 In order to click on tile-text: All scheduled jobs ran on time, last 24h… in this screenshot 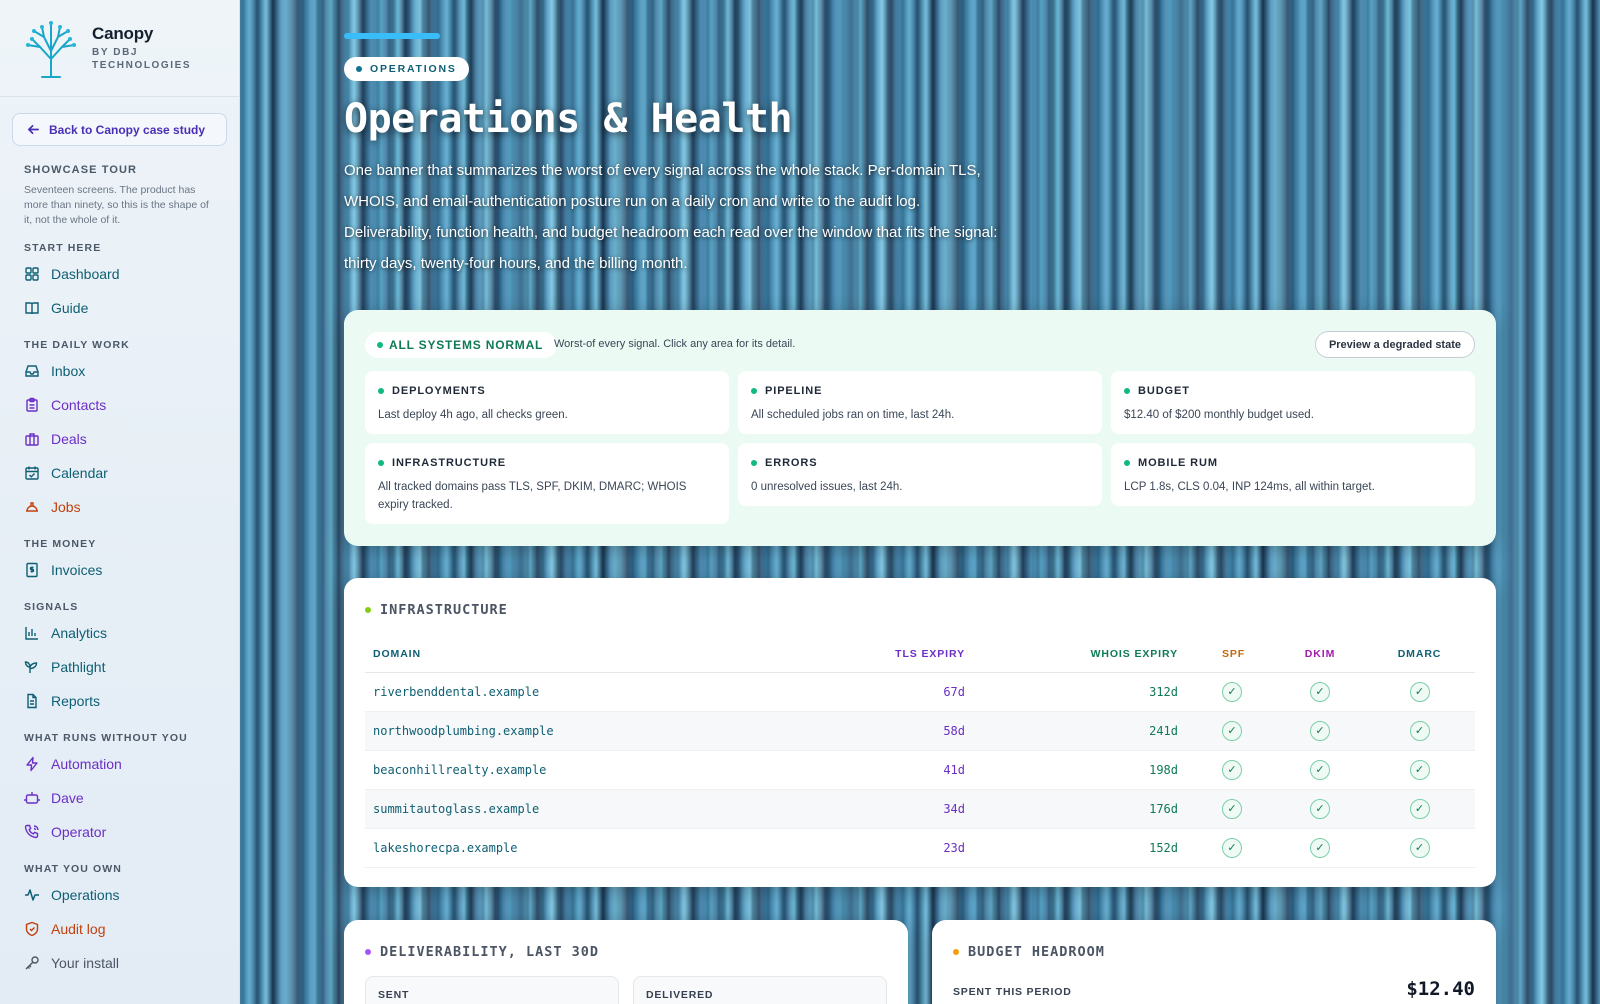, I will do `click(853, 415)`.